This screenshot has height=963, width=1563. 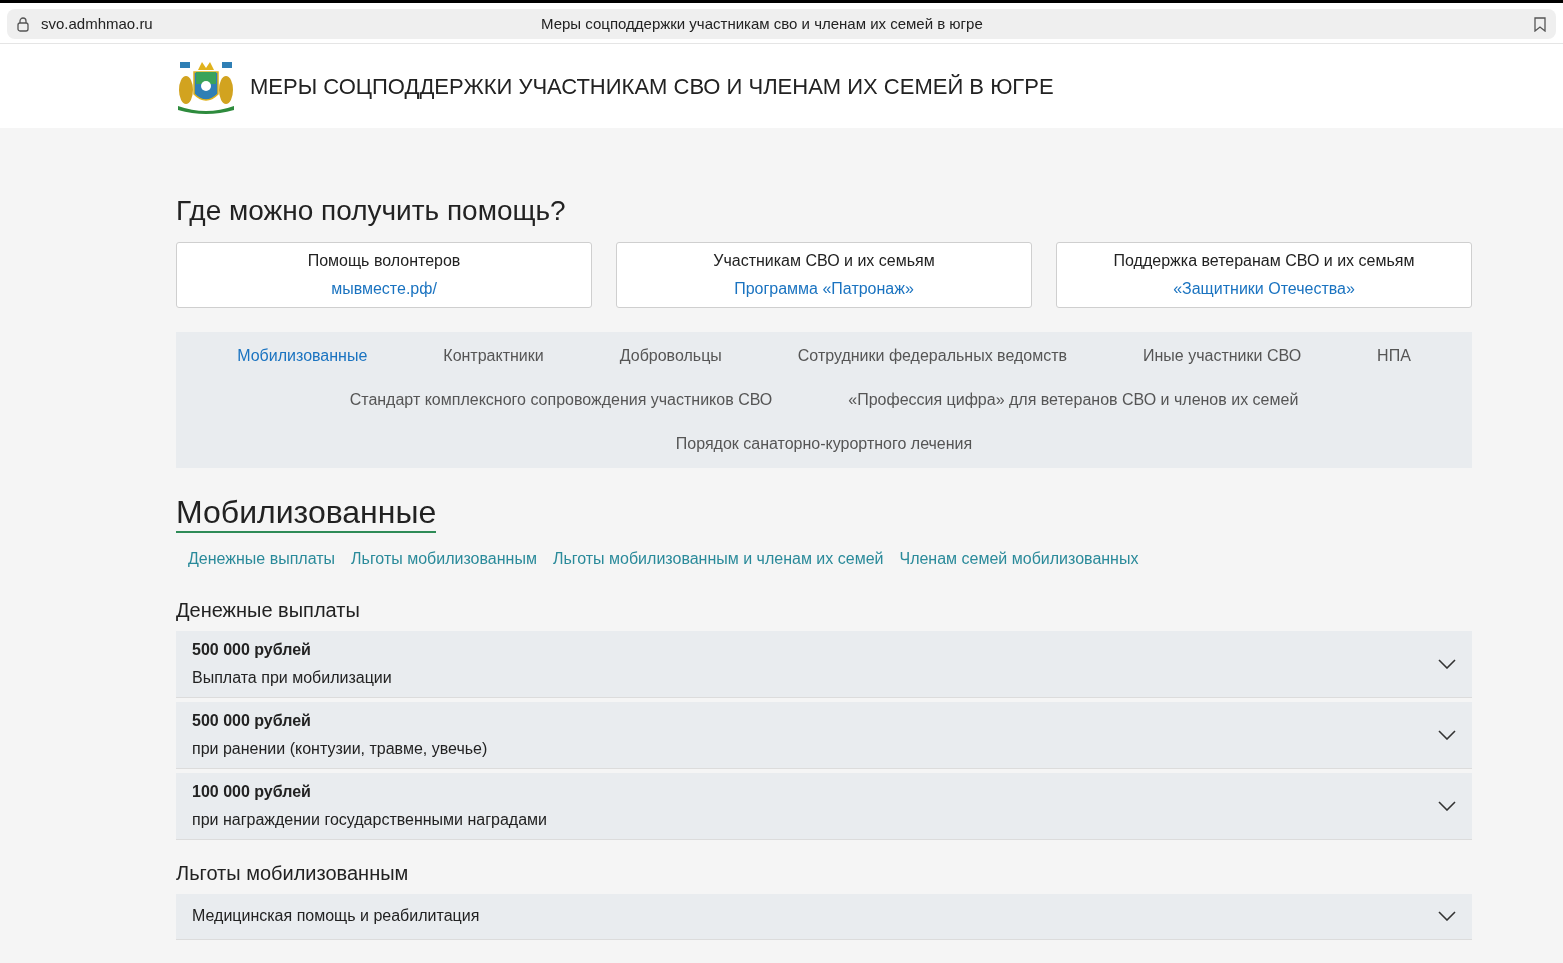 I want to click on item-description: Медицинская помощь и реабилитация, so click(x=336, y=916).